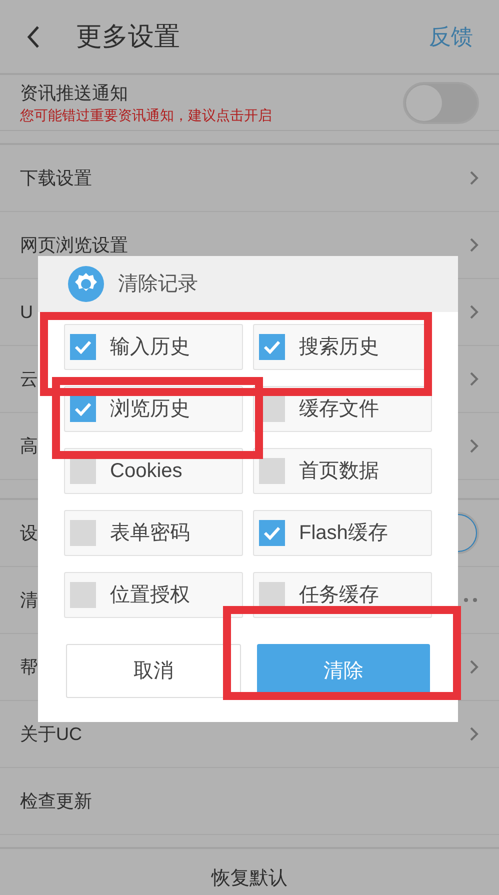 The width and height of the screenshot is (499, 895). I want to click on back-icon, so click(33, 36).